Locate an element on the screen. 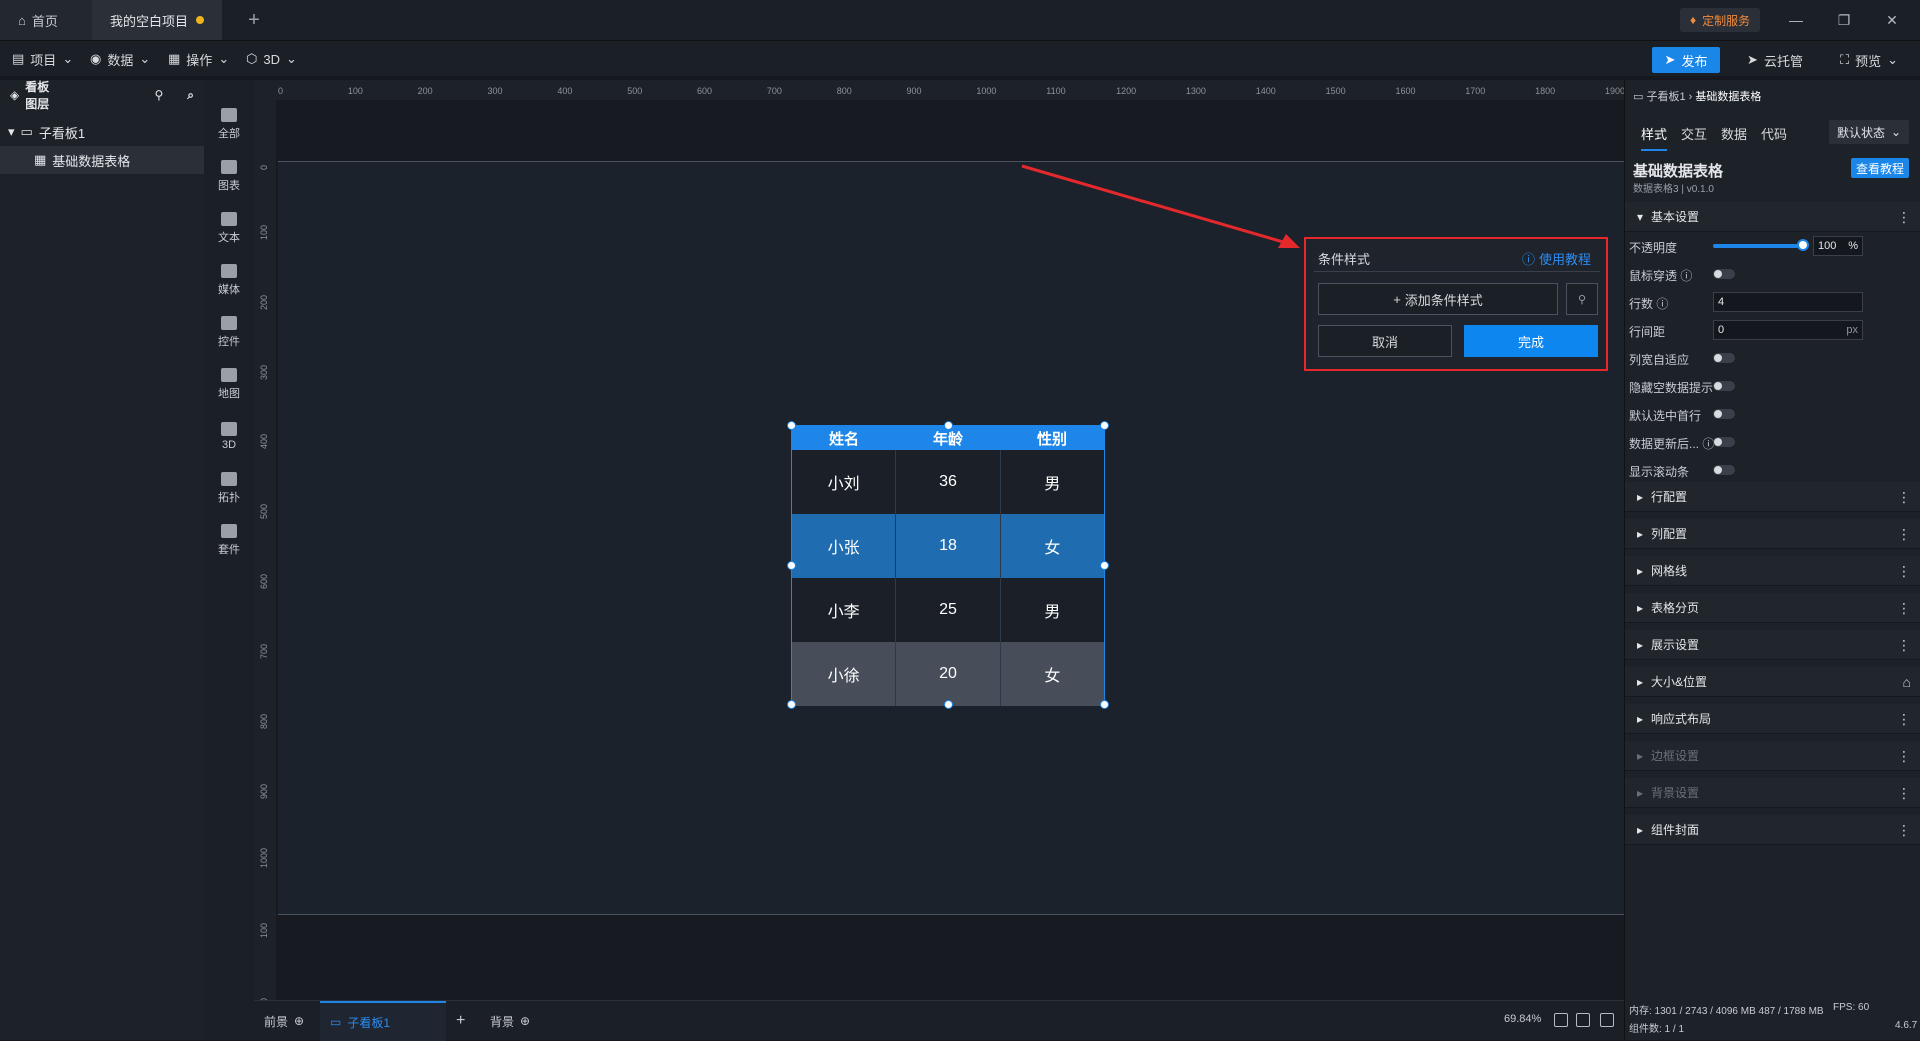 The height and width of the screenshot is (1041, 1920). opacity-slider-thumb is located at coordinates (1803, 245).